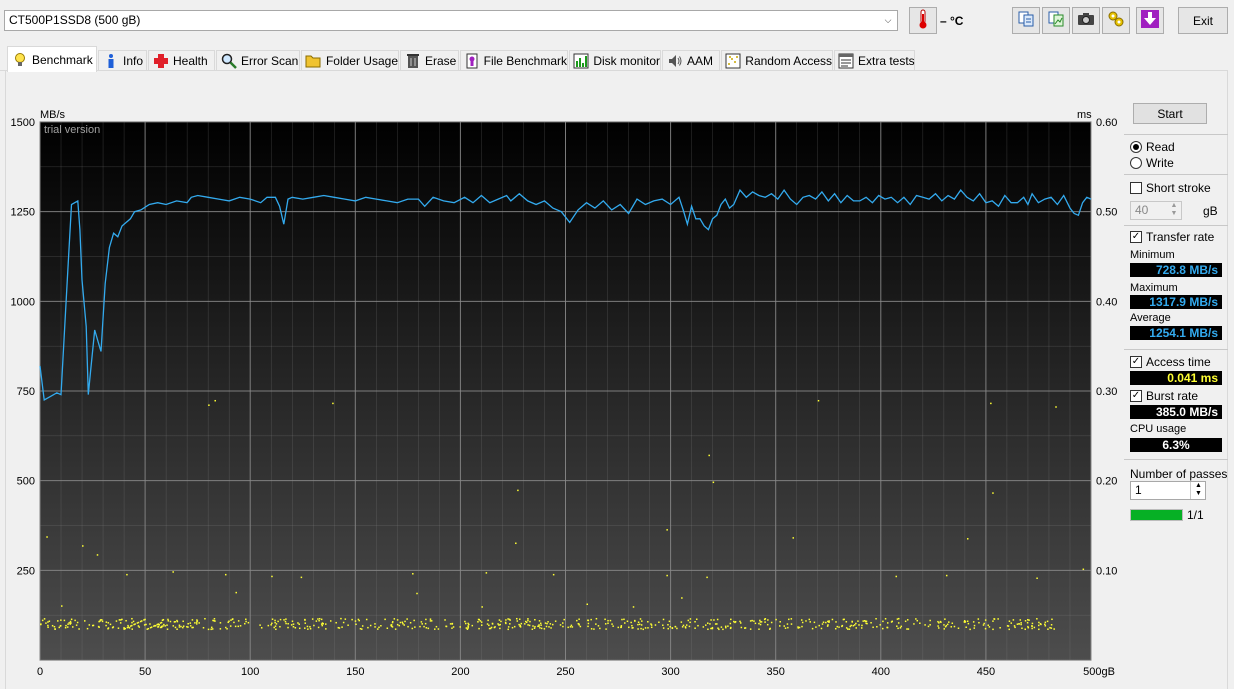  Describe the element at coordinates (1174, 210) in the screenshot. I see `short-stroke-spinner: ▲ ▼` at that location.